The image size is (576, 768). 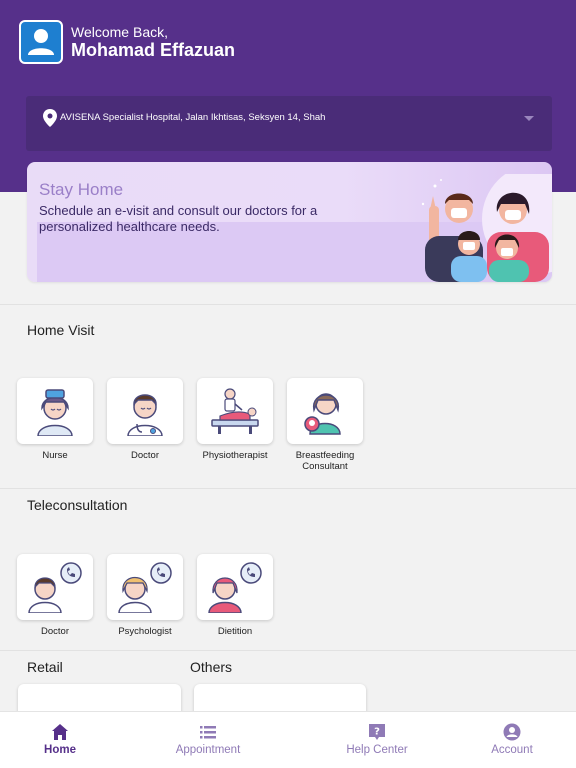 What do you see at coordinates (325, 461) in the screenshot?
I see `service-label: Breastfeeding Consultant` at bounding box center [325, 461].